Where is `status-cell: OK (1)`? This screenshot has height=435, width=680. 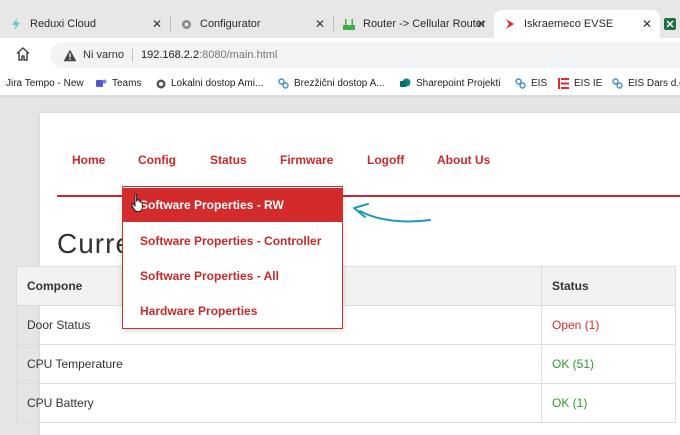 status-cell: OK (1) is located at coordinates (608, 403).